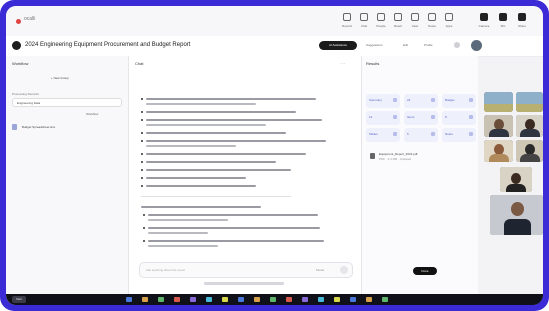  What do you see at coordinates (522, 22) in the screenshot?
I see `share-icon: Share` at bounding box center [522, 22].